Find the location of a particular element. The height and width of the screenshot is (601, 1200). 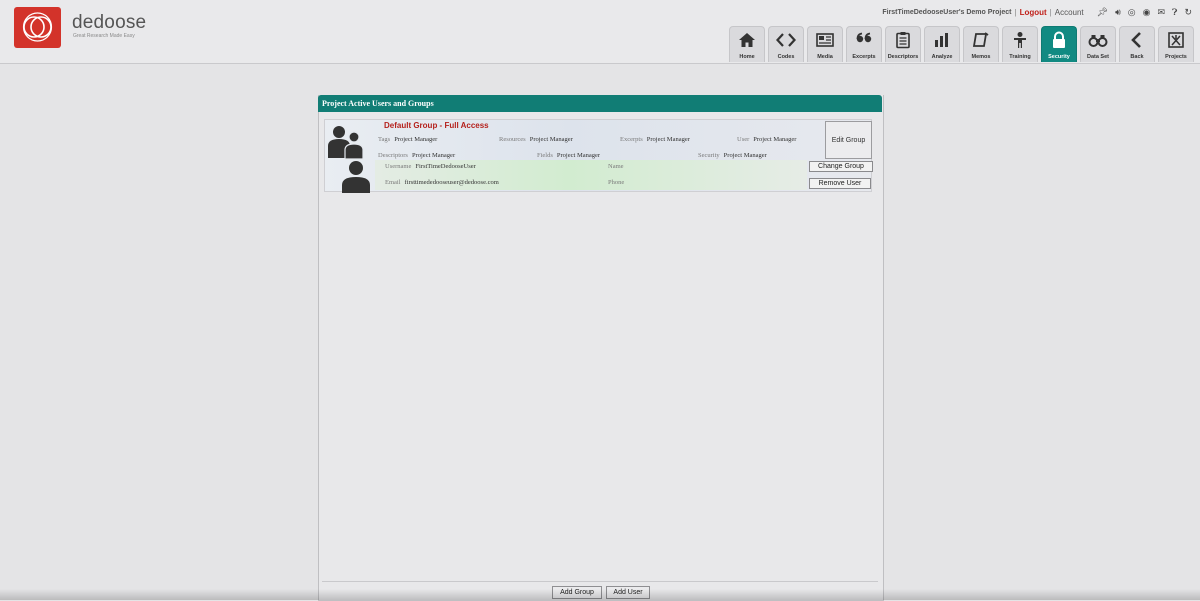

person-icon is located at coordinates (1020, 40).